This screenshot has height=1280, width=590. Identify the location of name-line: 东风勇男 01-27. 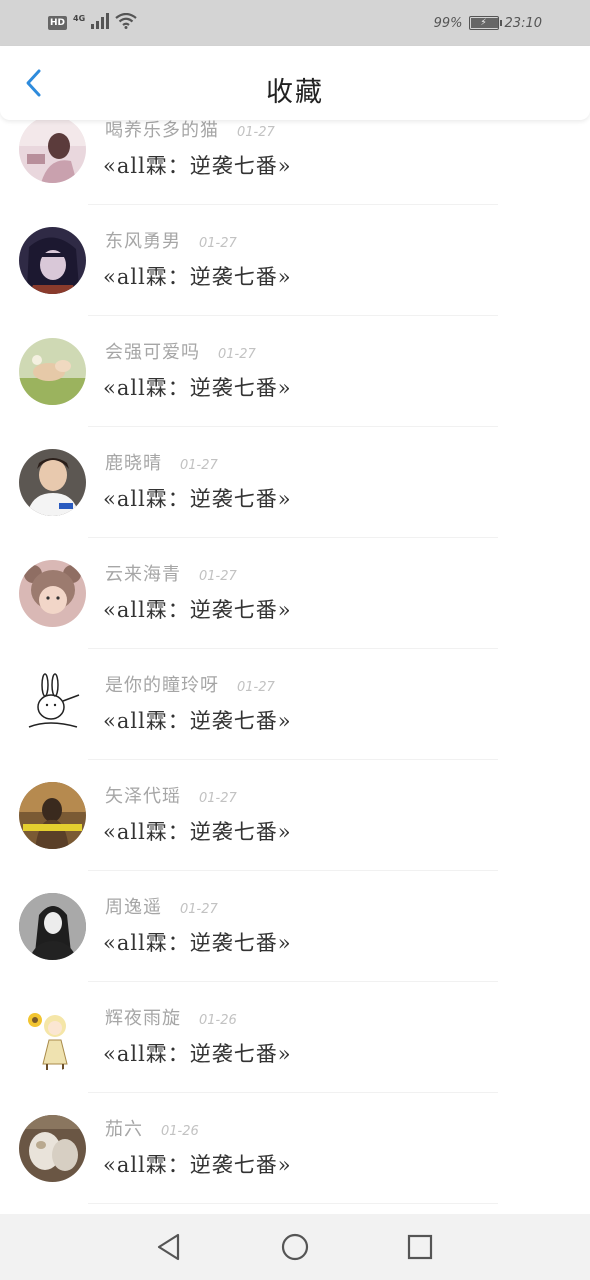
(171, 240).